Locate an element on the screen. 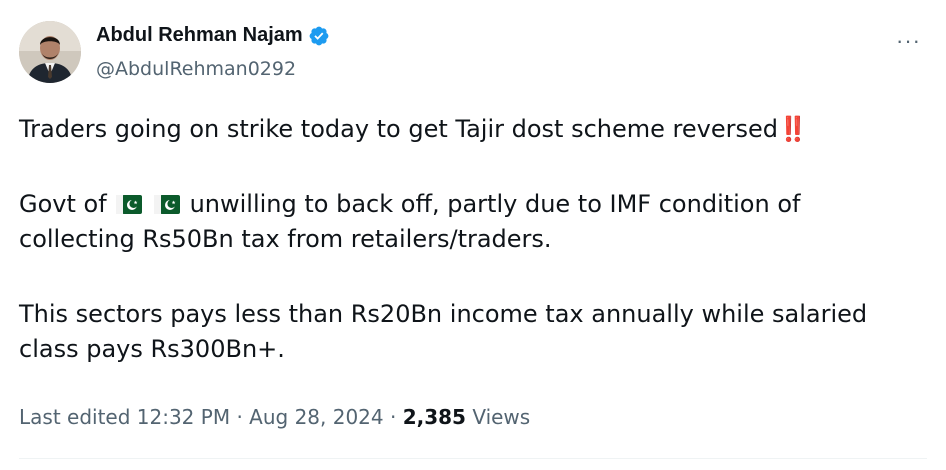 This screenshot has width=946, height=470. verified-badge-icon is located at coordinates (319, 36).